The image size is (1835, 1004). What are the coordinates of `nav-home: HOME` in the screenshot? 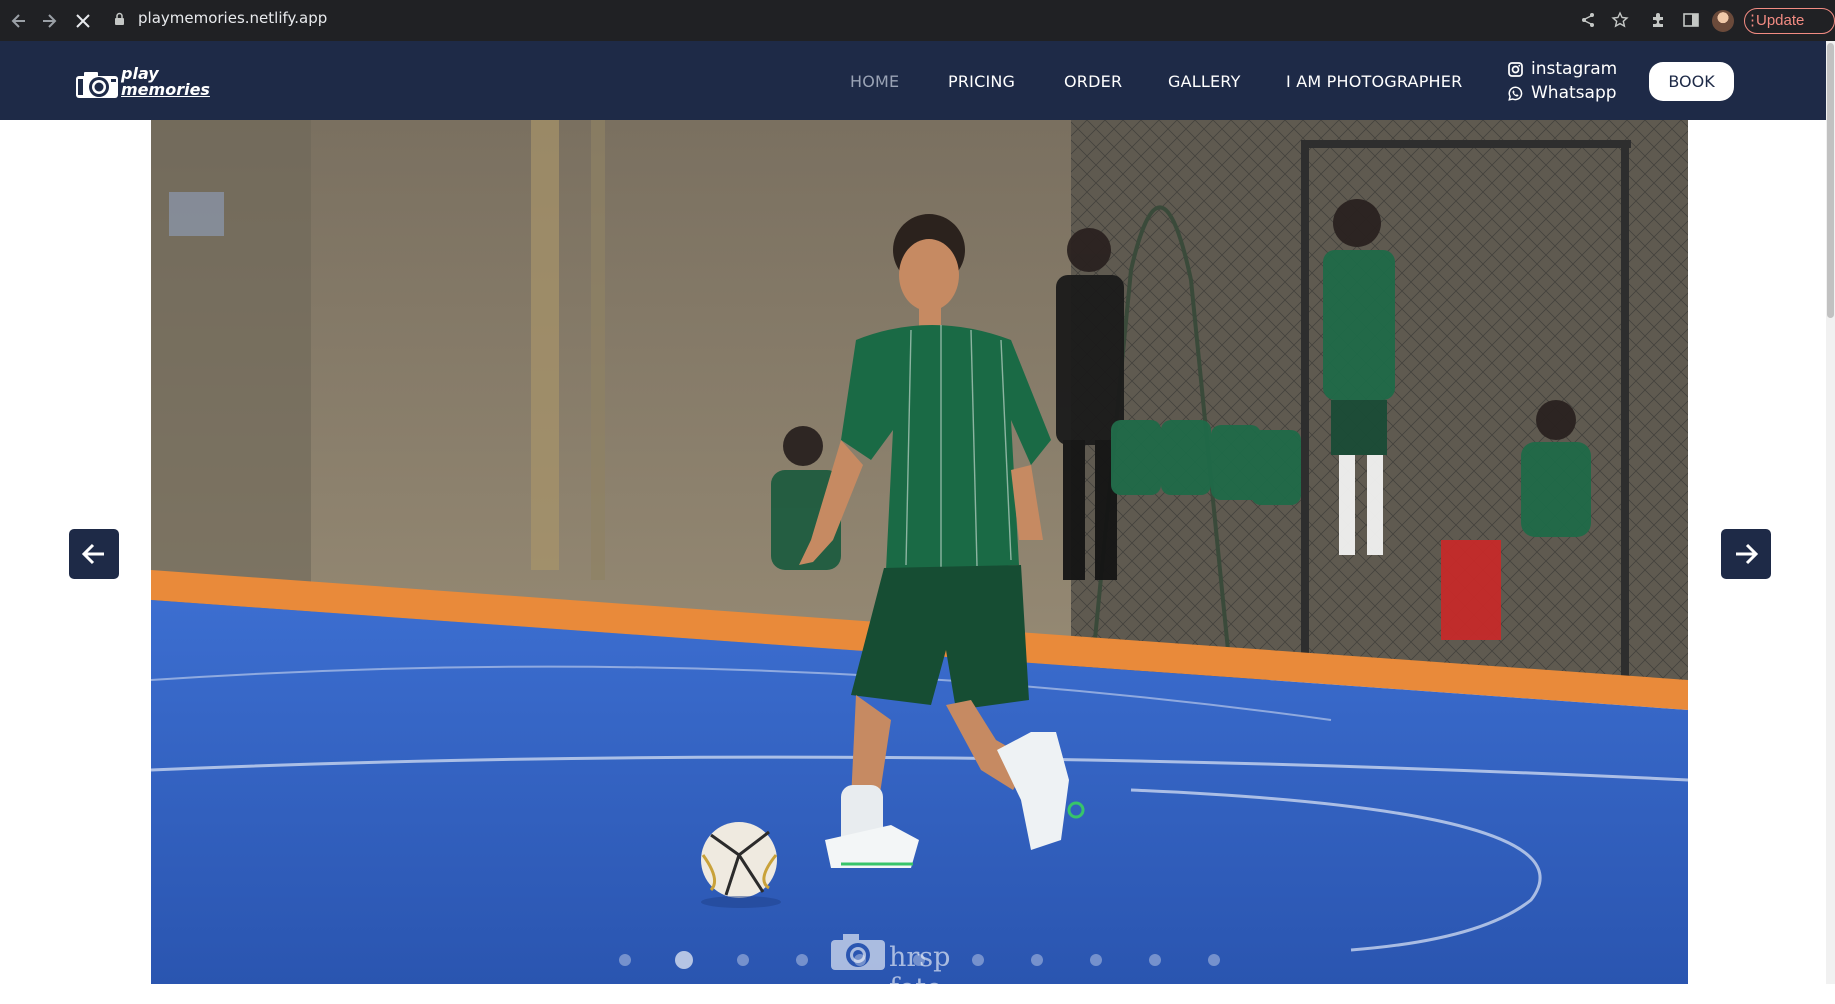 It's located at (874, 82).